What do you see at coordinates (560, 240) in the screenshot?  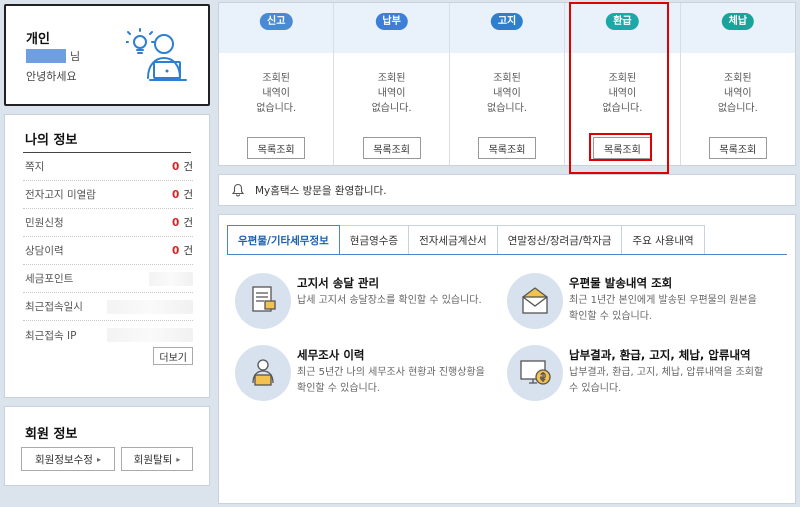 I see `tab-year-end-settlement: 연말정산/장려금/학자금` at bounding box center [560, 240].